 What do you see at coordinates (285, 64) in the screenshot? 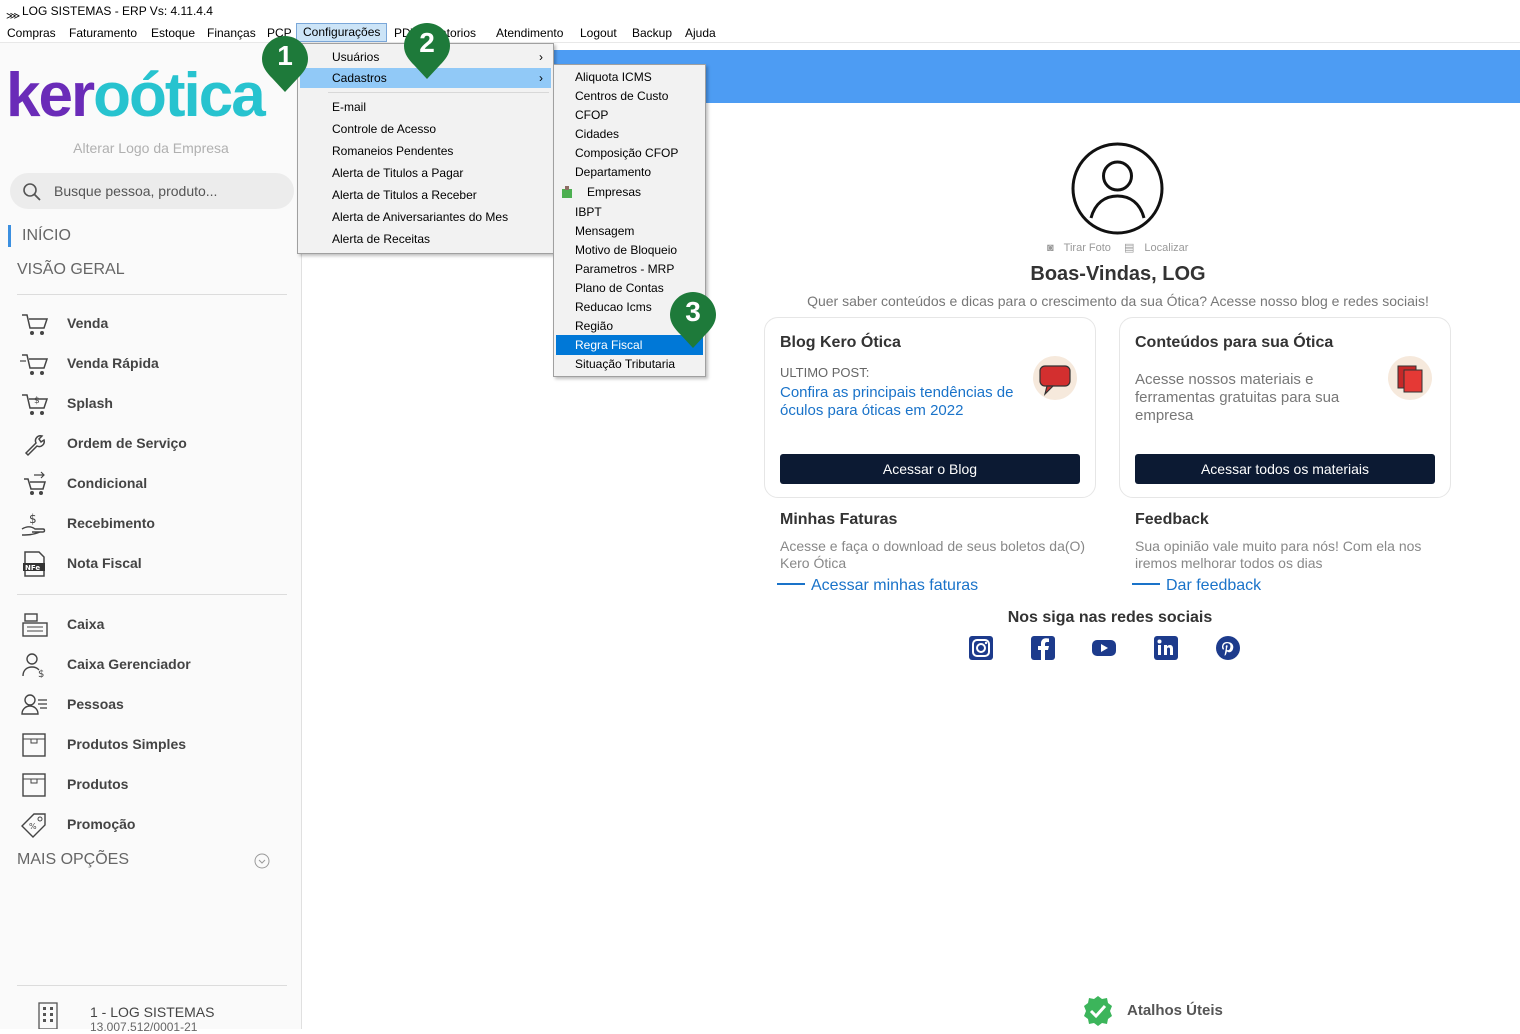
I see `step-badge-1: 1` at bounding box center [285, 64].